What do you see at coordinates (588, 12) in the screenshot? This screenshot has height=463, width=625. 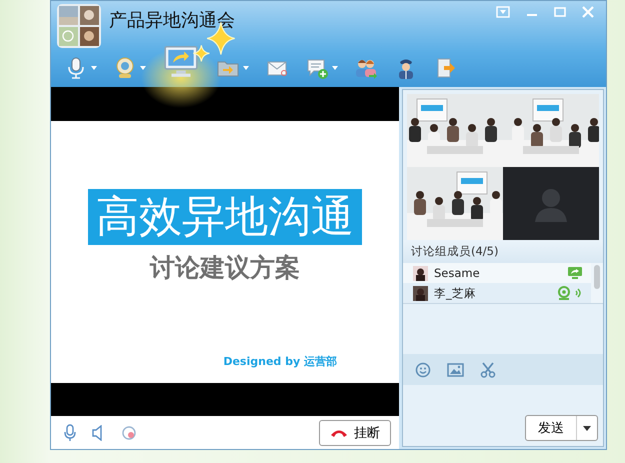 I see `close-icon` at bounding box center [588, 12].